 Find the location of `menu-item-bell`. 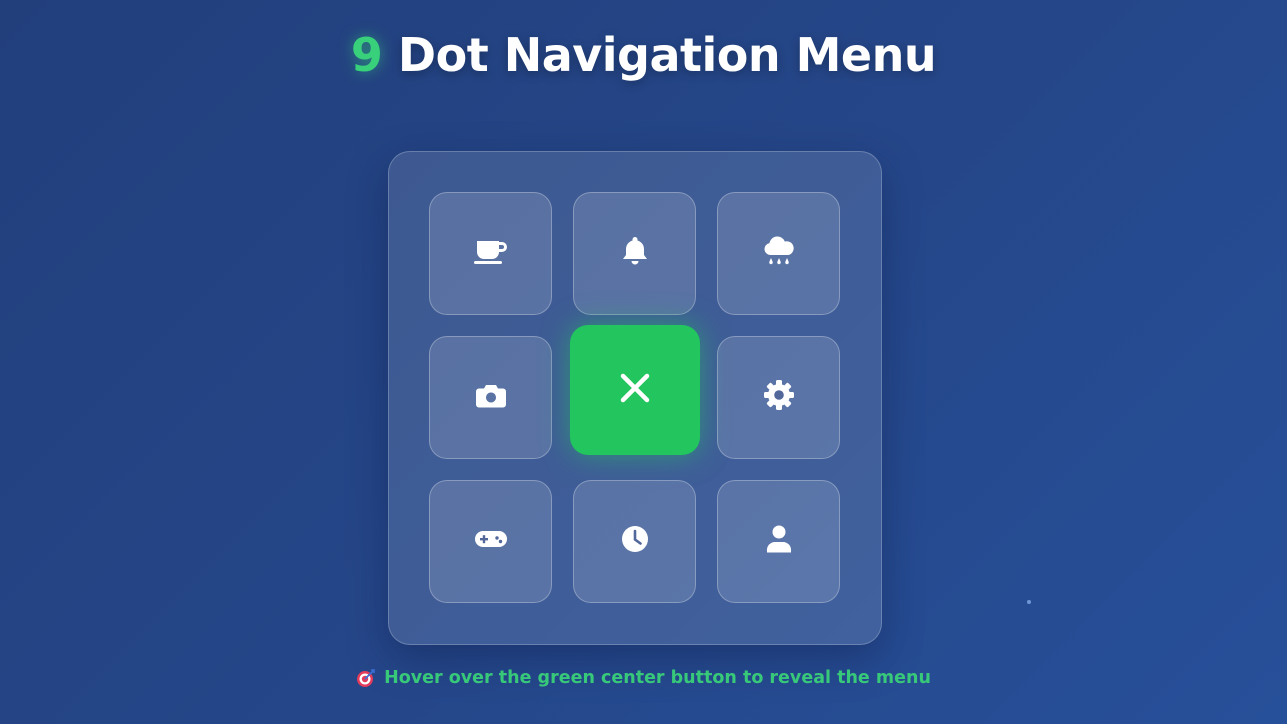

menu-item-bell is located at coordinates (634, 253).